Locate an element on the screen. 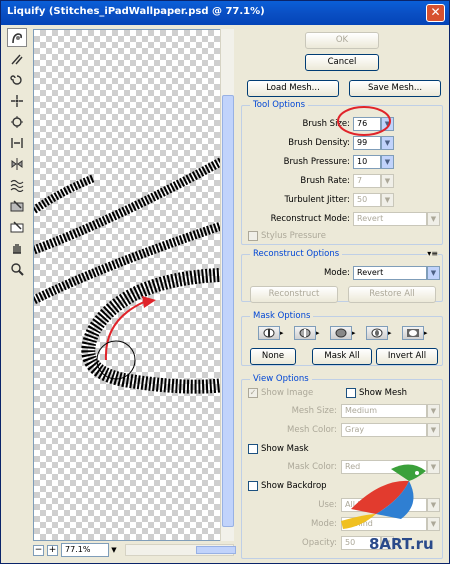  show-image-label: Show Image is located at coordinates (287, 393).